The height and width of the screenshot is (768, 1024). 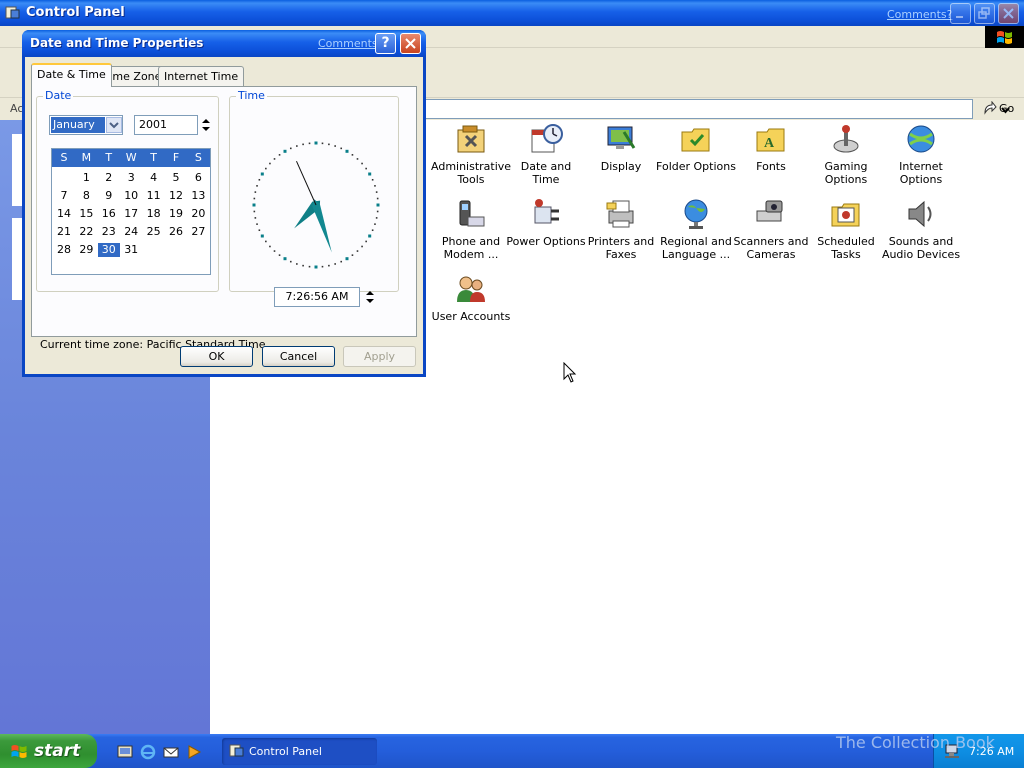 What do you see at coordinates (410, 43) in the screenshot?
I see `dialog-close-button` at bounding box center [410, 43].